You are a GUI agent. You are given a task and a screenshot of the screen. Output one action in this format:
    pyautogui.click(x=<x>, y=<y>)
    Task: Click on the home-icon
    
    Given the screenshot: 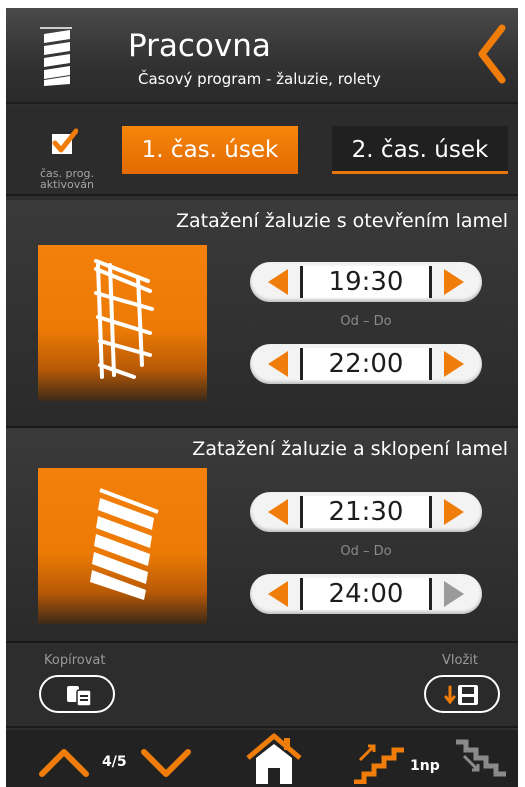 What is the action you would take?
    pyautogui.click(x=274, y=759)
    